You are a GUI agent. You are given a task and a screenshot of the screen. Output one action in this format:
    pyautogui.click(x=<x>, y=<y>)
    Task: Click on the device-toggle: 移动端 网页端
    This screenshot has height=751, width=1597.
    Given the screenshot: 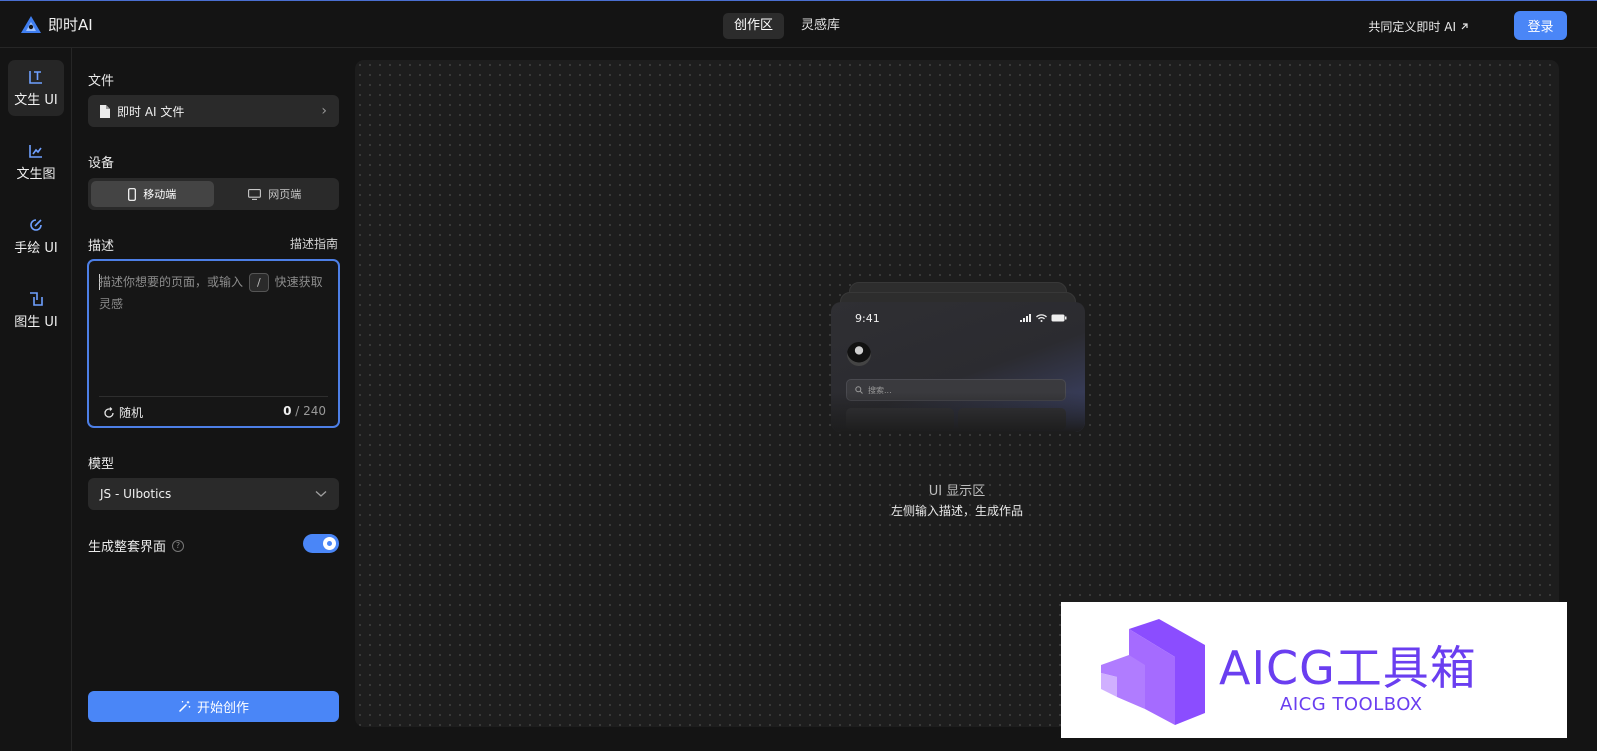 What is the action you would take?
    pyautogui.click(x=213, y=194)
    